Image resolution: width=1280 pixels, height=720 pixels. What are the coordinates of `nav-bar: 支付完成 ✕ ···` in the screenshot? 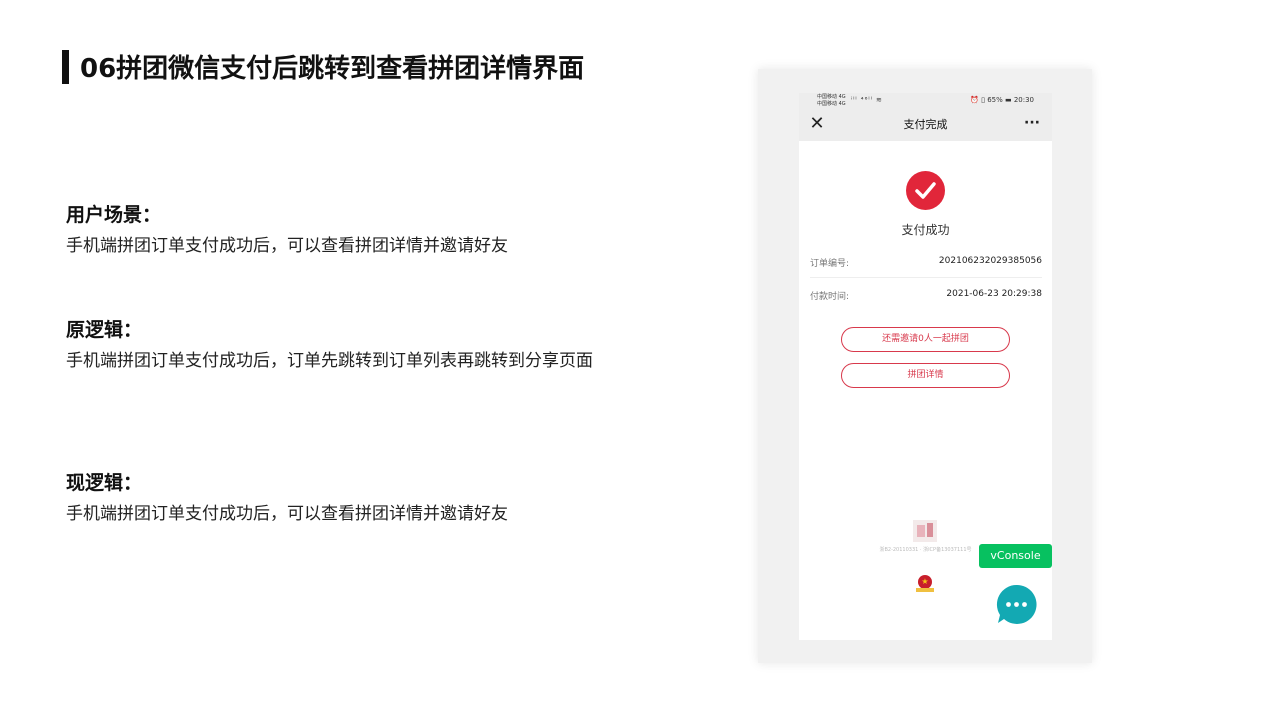 It's located at (925, 125).